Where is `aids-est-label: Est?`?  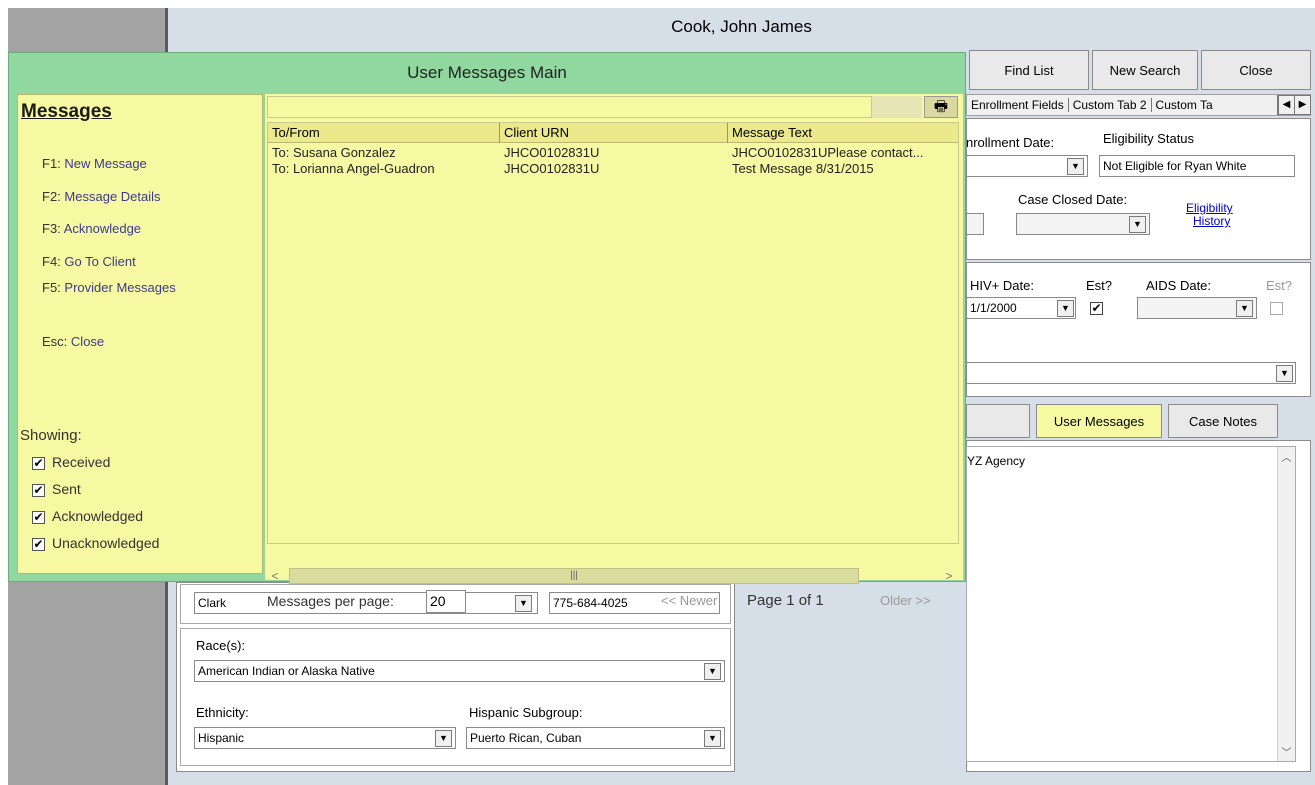
aids-est-label: Est? is located at coordinates (1279, 285).